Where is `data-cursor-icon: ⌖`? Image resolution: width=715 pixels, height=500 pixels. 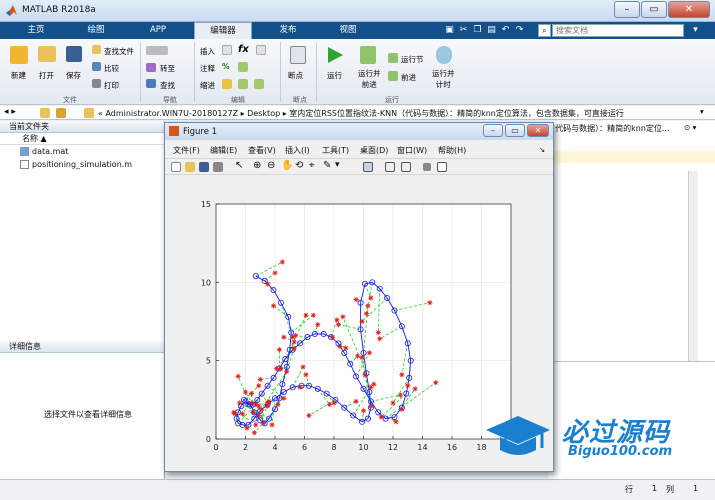 data-cursor-icon: ⌖ is located at coordinates (312, 165).